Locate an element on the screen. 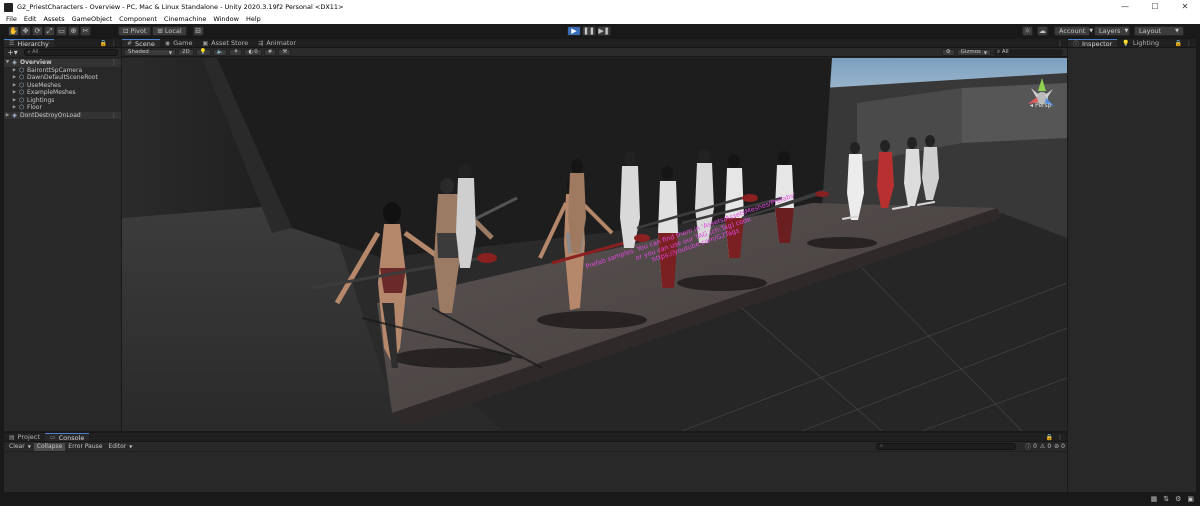  notification-icon: ▣ is located at coordinates (1190, 499).